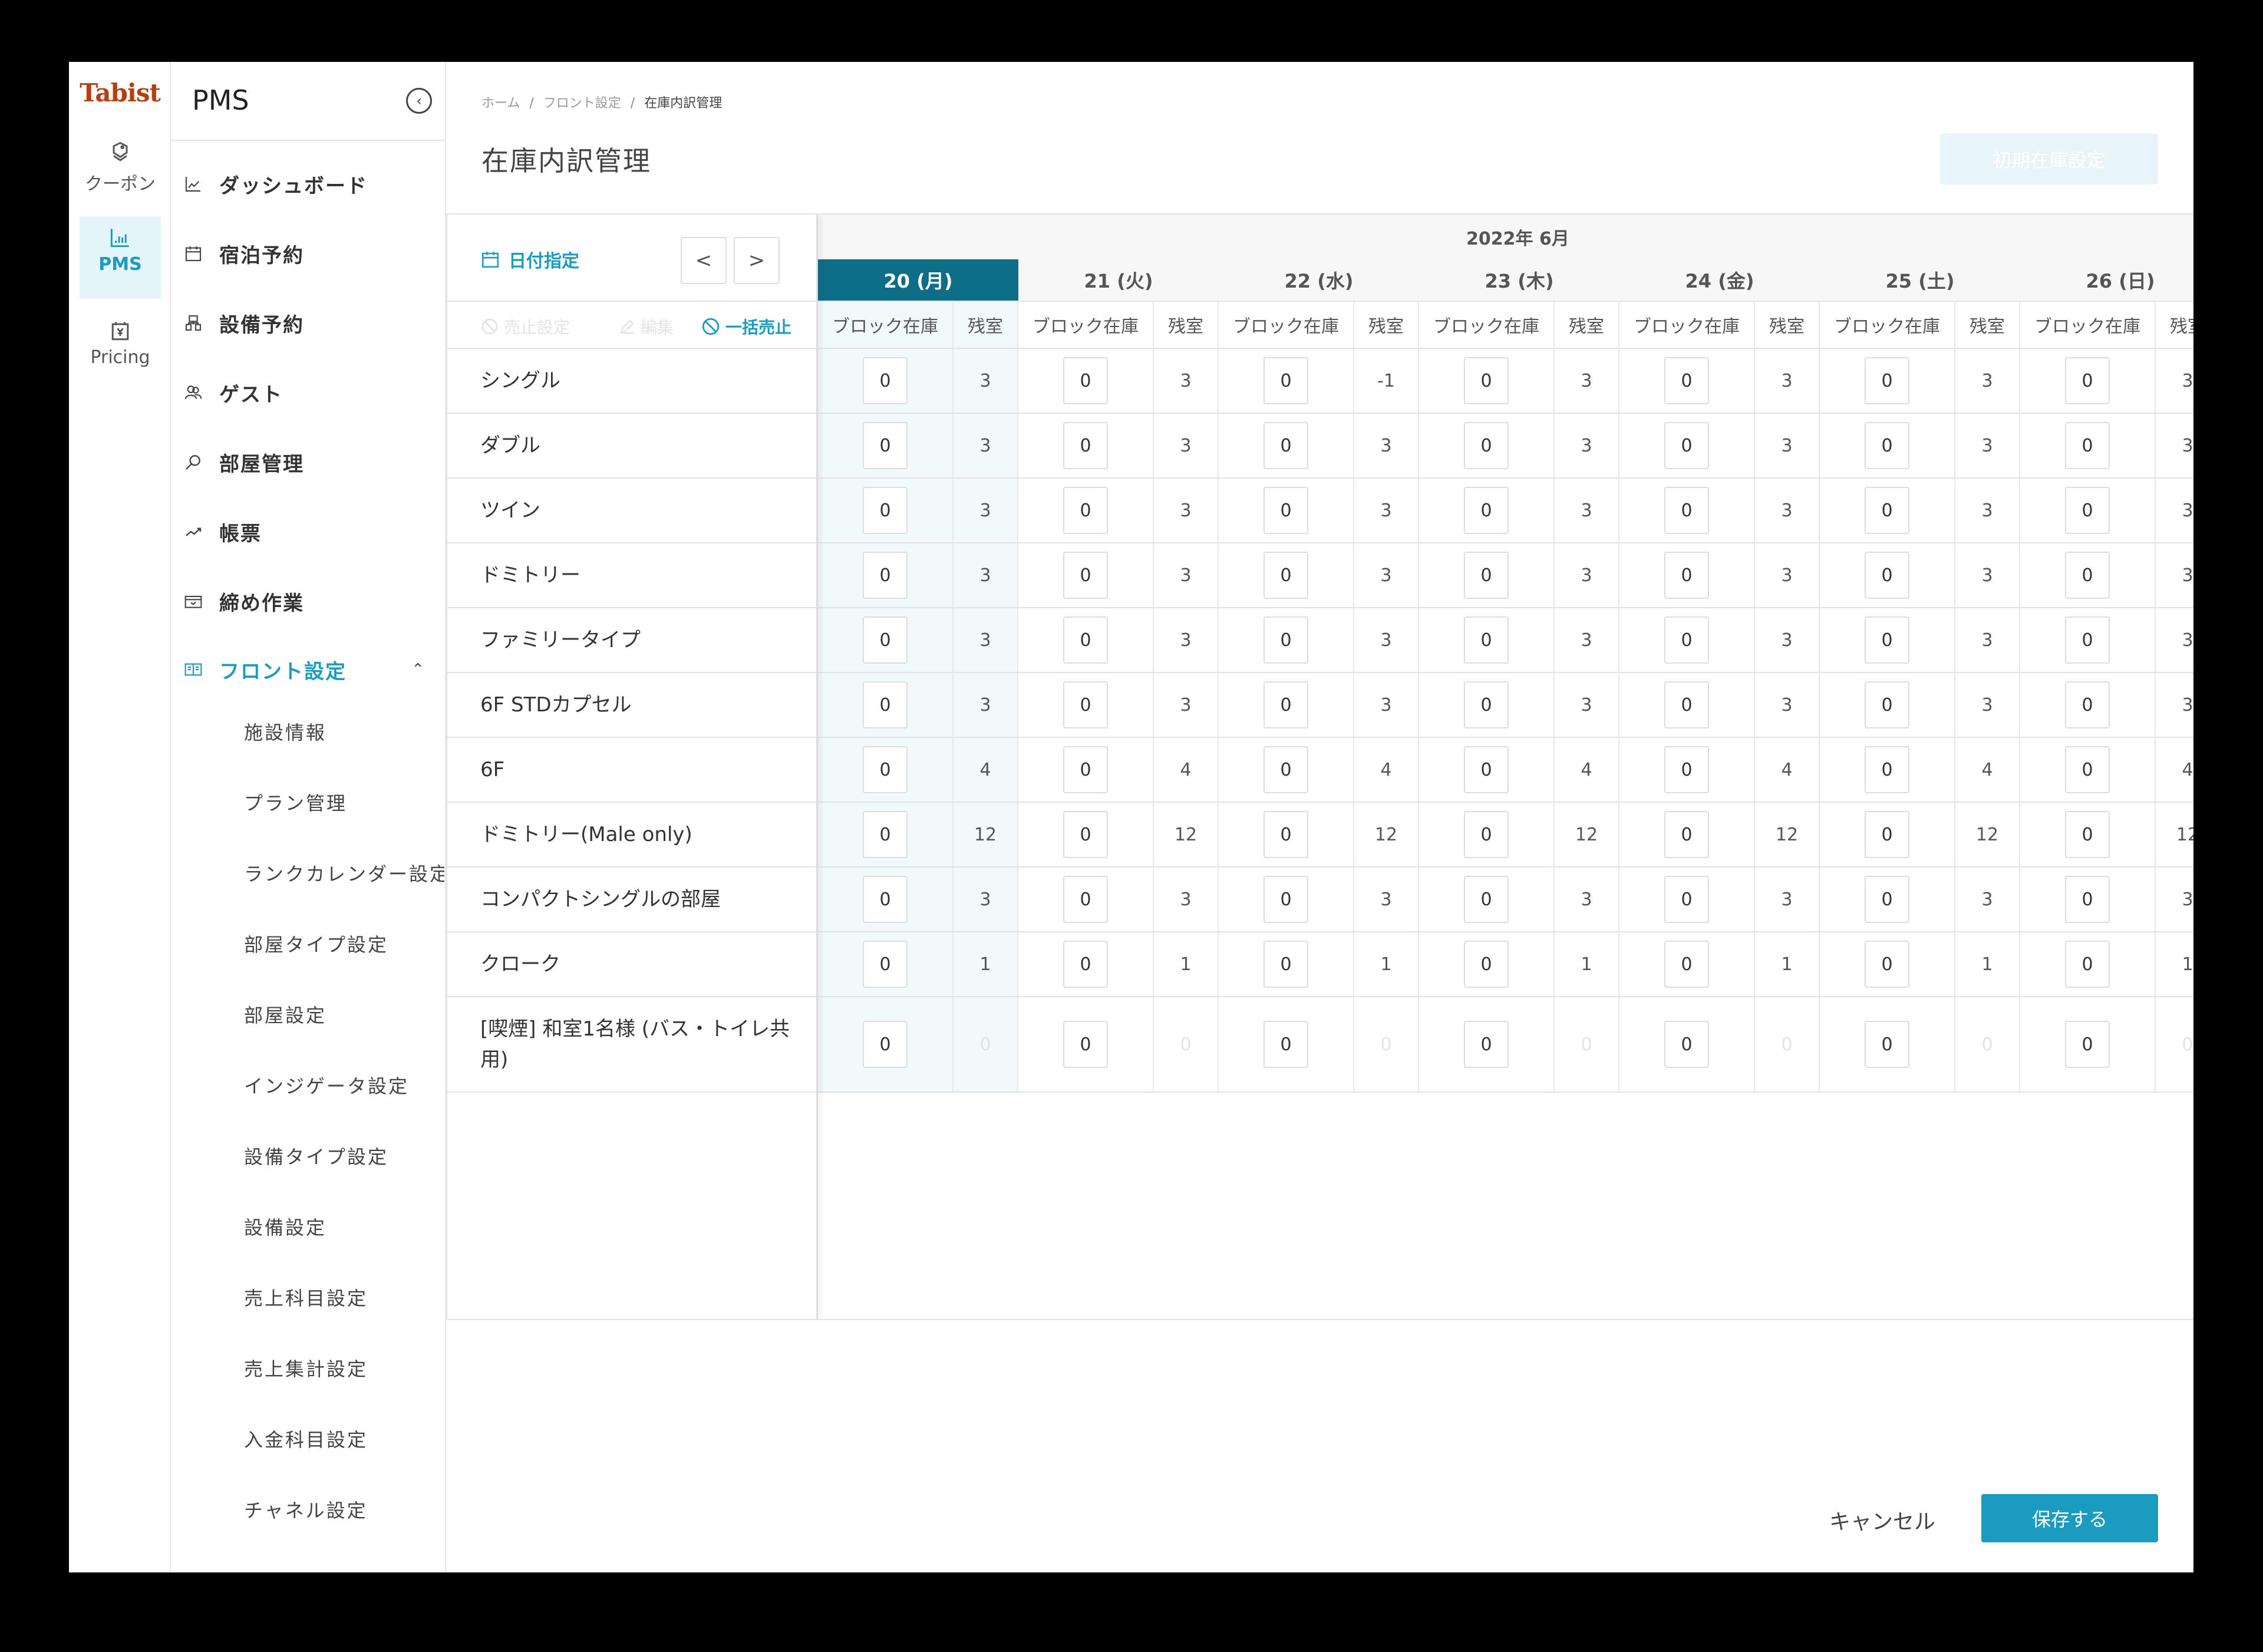 The image size is (2263, 1652). I want to click on sub-item-indicator-settings: インジゲータ設定, so click(344, 1085).